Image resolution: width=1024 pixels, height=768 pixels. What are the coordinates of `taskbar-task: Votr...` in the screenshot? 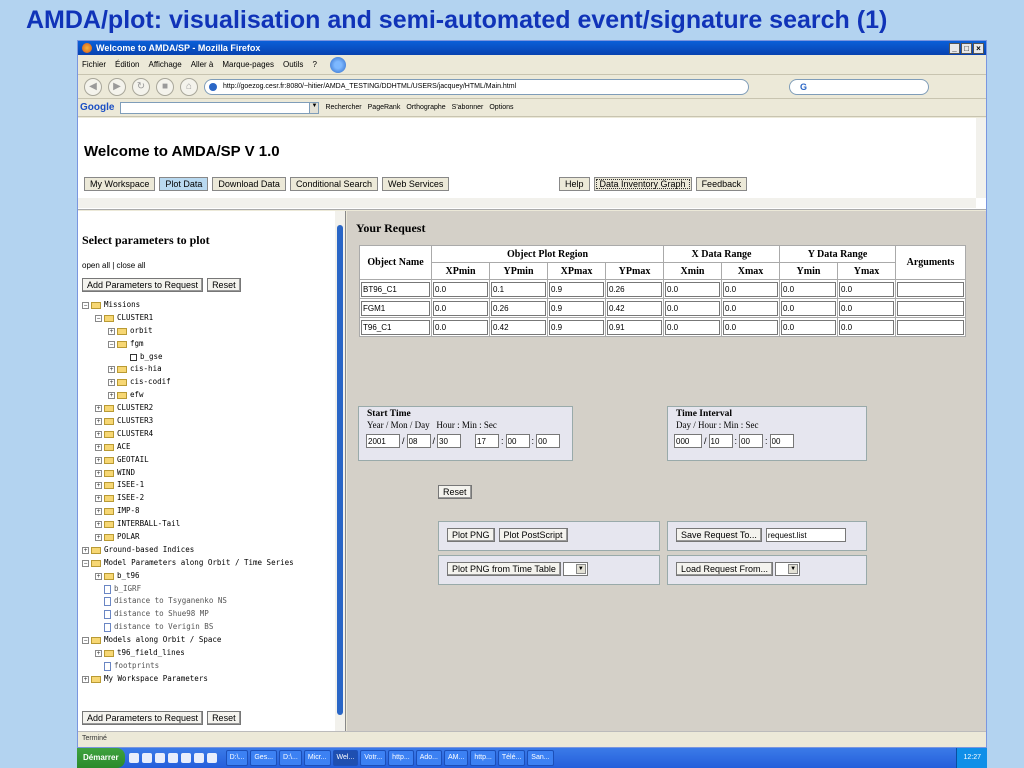 It's located at (373, 758).